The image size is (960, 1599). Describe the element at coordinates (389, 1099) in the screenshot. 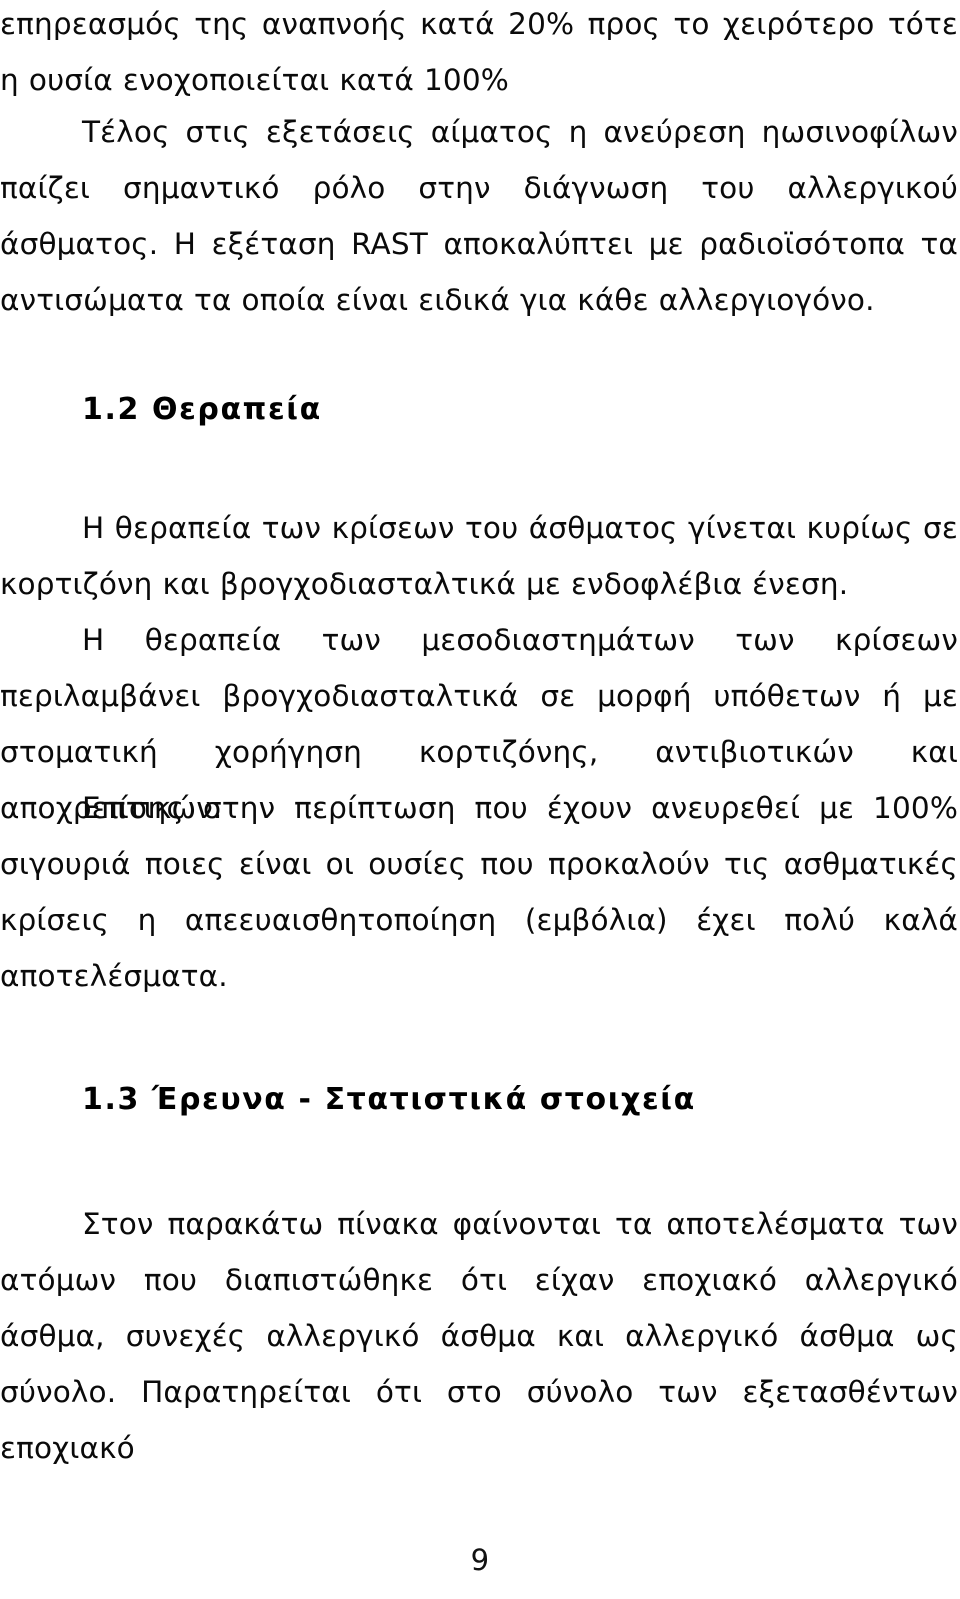

I see `section-heading-1-3: 1.3 Έρευνα - Στατιστικά στοιχεία` at that location.